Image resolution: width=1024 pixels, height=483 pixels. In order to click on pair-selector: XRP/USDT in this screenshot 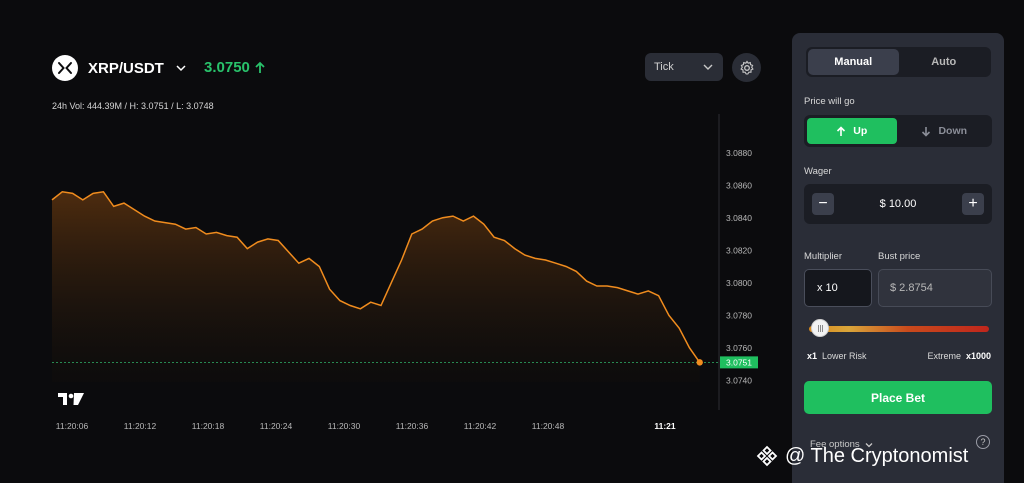, I will do `click(120, 68)`.